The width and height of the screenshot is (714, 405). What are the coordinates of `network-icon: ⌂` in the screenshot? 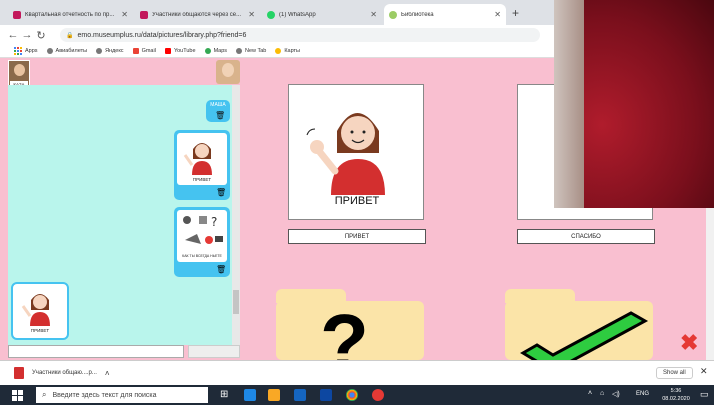 It's located at (602, 393).